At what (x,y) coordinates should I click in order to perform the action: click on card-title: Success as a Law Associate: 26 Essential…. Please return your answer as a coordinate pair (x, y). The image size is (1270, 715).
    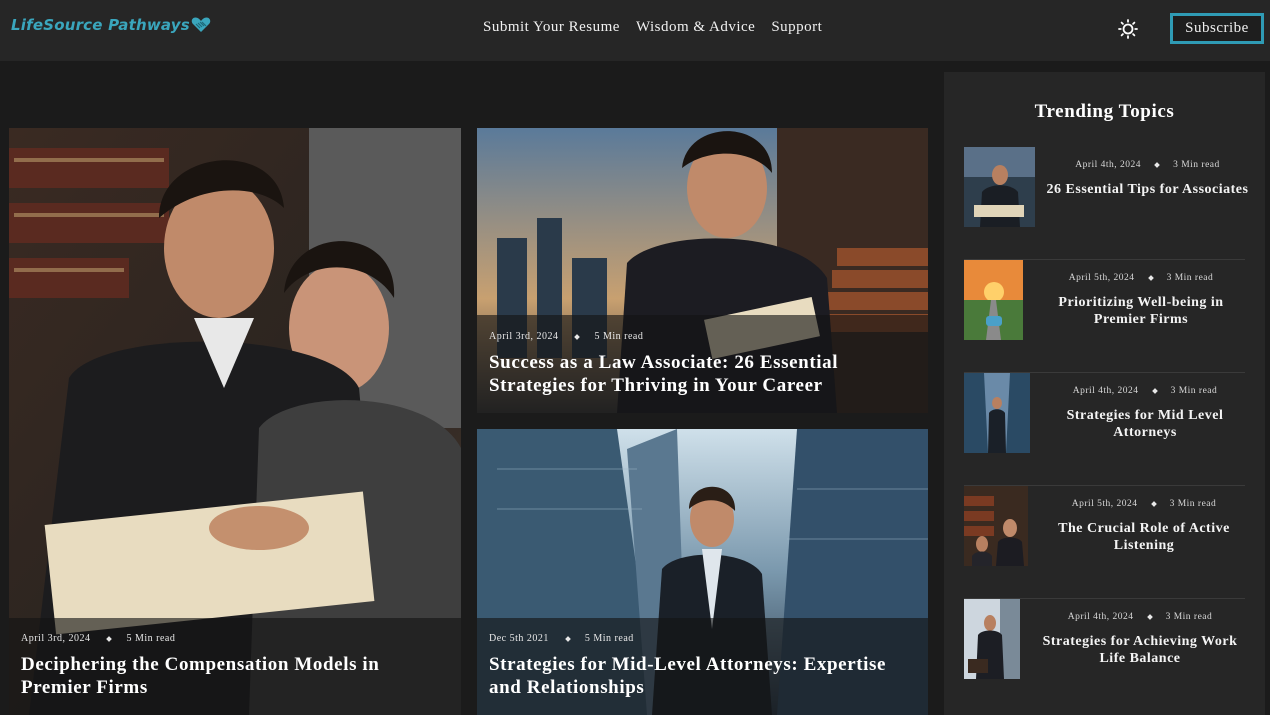
    Looking at the image, I should click on (702, 374).